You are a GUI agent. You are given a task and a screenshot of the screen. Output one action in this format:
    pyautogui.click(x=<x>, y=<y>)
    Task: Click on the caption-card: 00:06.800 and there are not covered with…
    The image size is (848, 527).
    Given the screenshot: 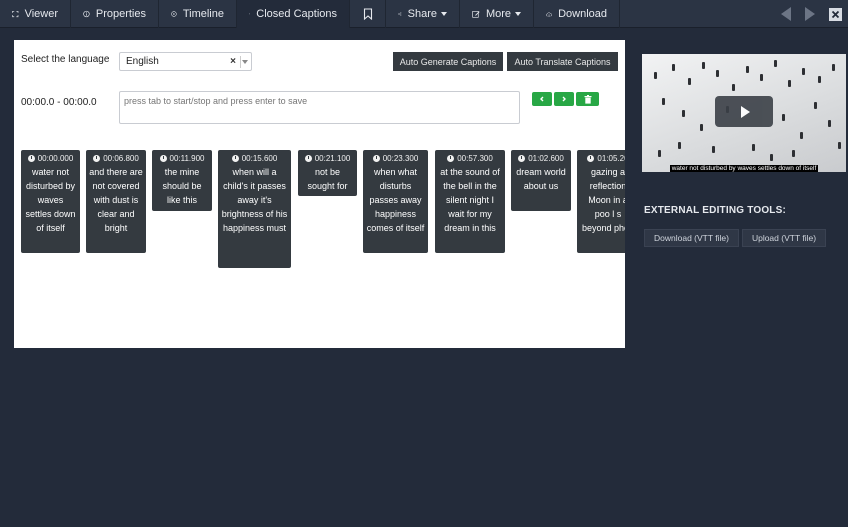 What is the action you would take?
    pyautogui.click(x=116, y=201)
    